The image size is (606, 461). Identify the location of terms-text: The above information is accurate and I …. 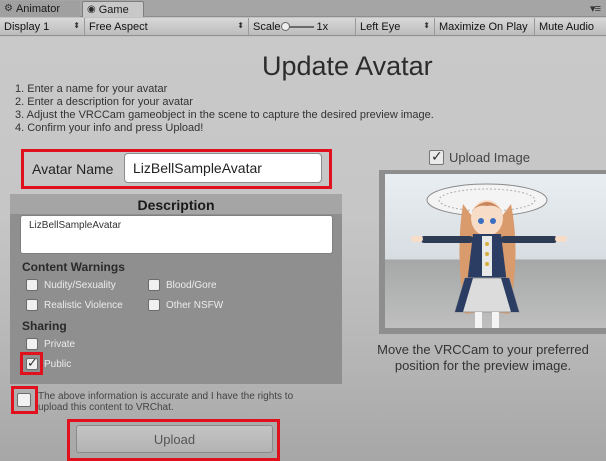
(166, 402).